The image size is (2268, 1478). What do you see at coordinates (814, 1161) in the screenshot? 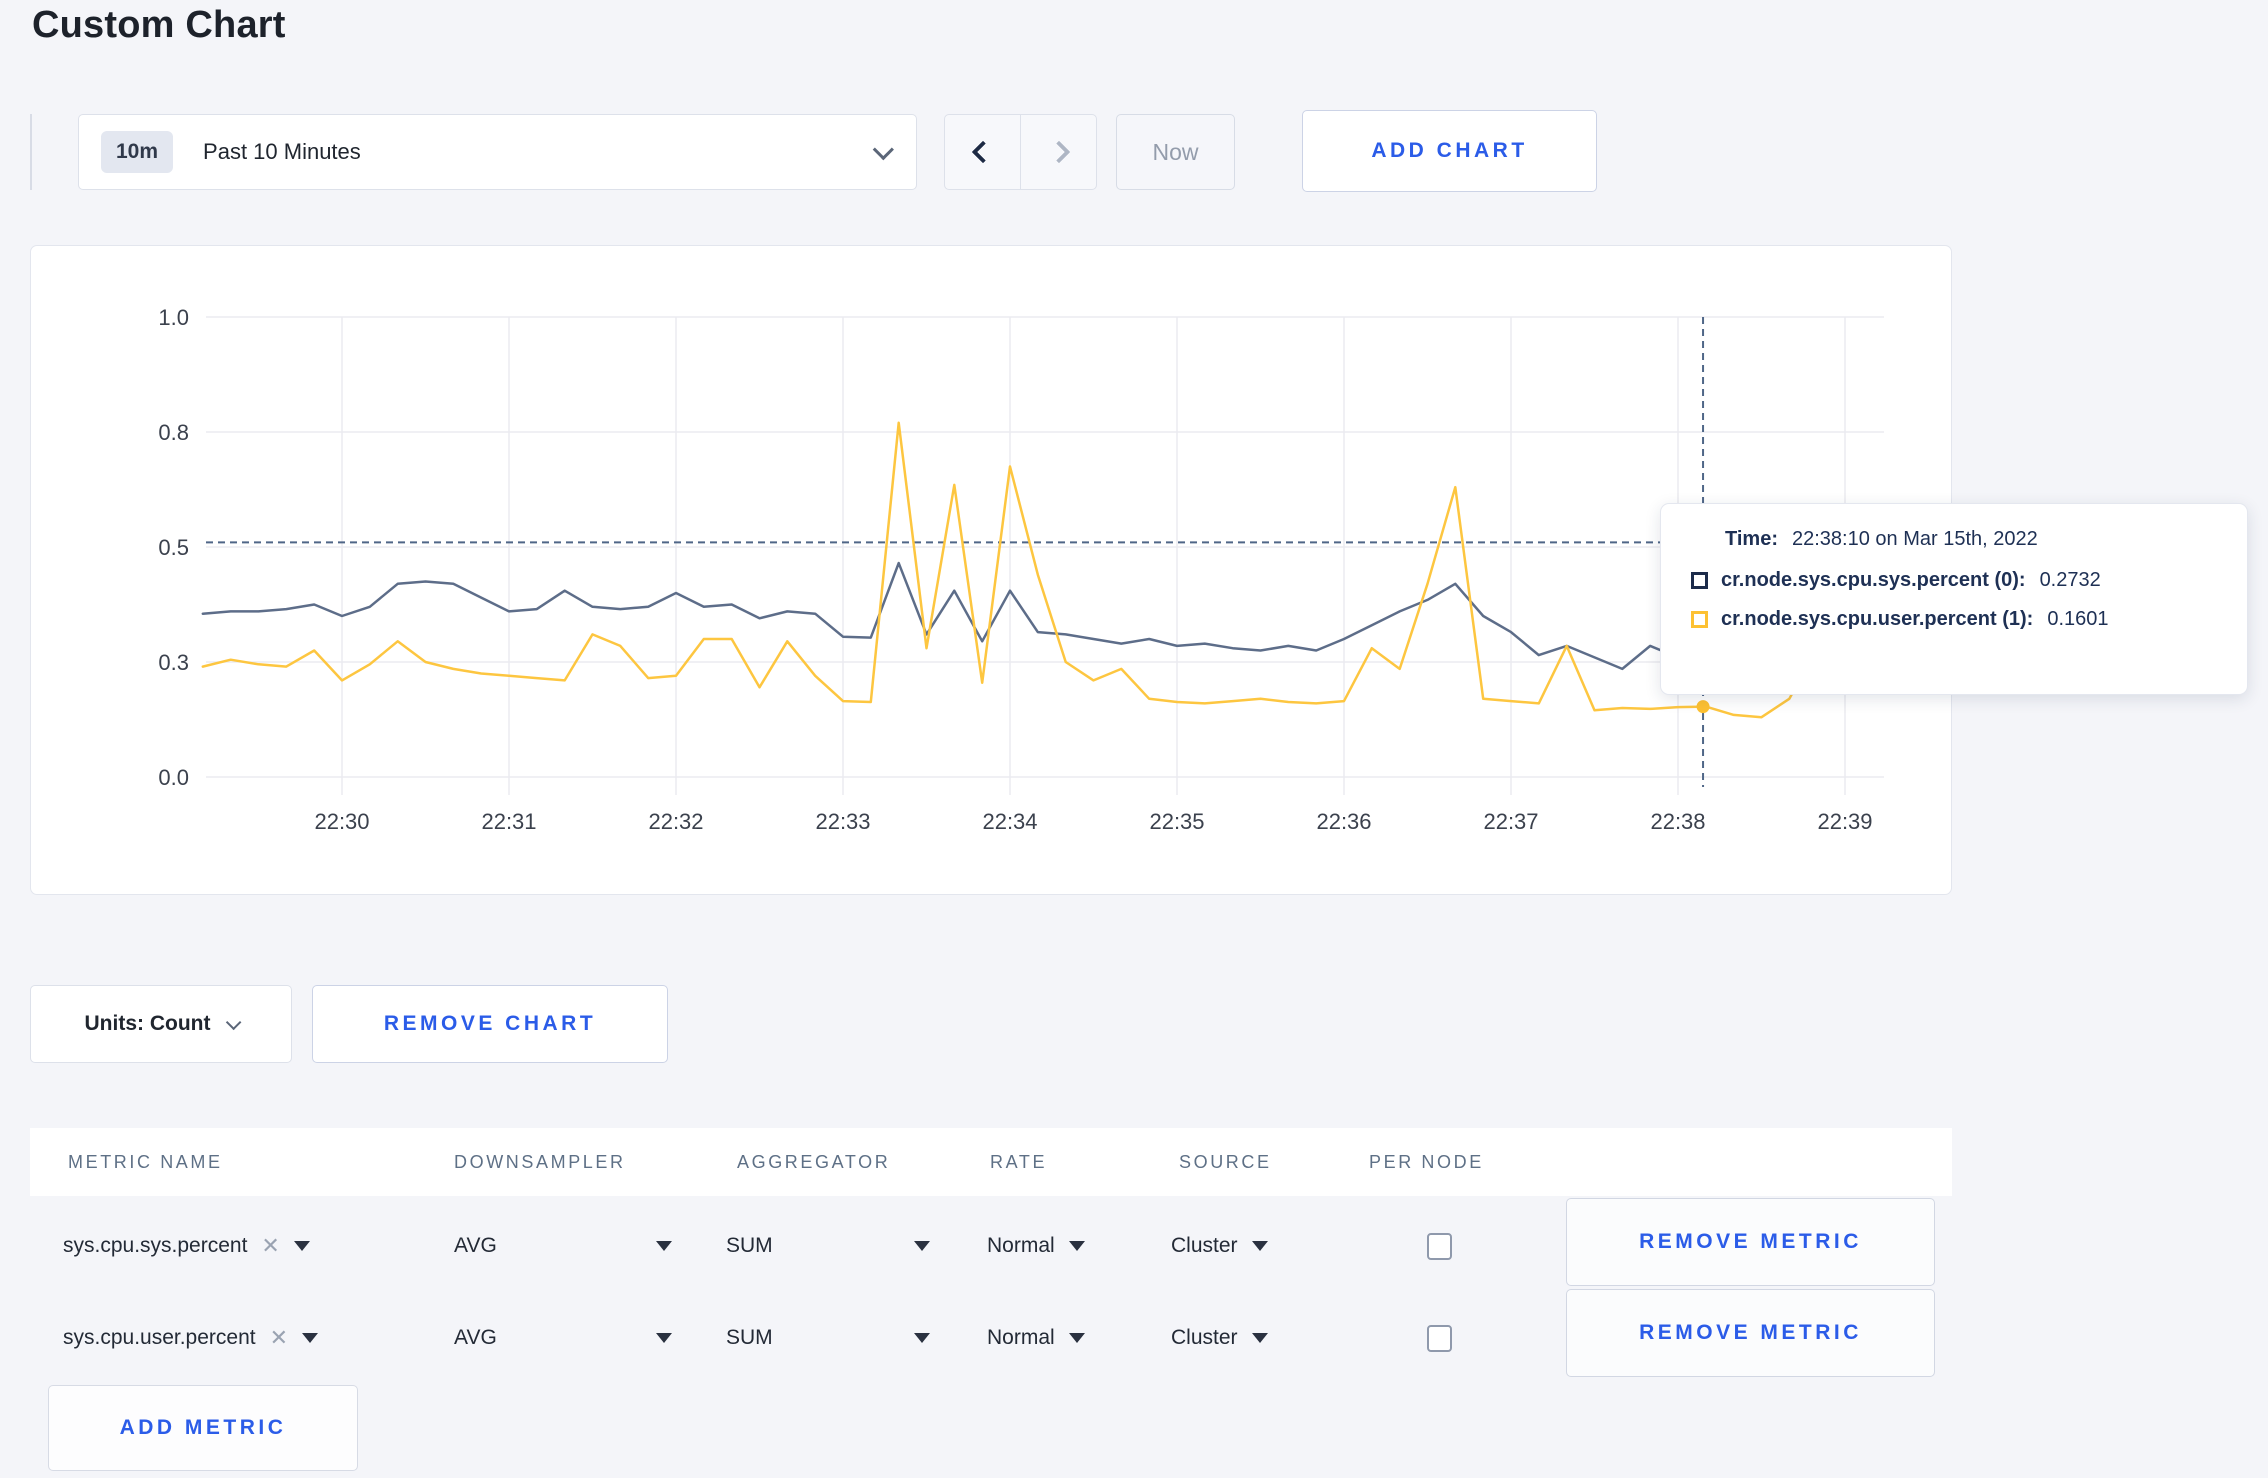
I see `col-header-aggregator: AGGREGATOR` at bounding box center [814, 1161].